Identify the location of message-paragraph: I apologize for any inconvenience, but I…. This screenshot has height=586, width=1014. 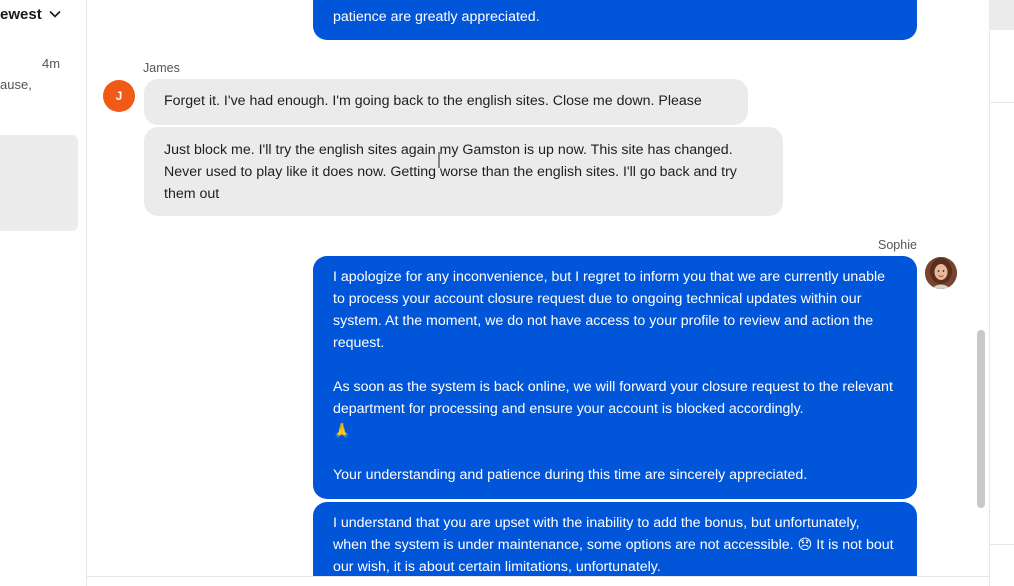
(609, 310).